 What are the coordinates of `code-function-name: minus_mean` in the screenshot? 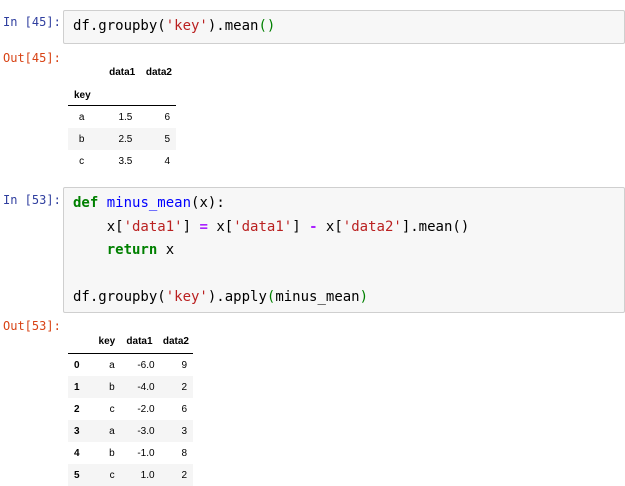 It's located at (149, 203).